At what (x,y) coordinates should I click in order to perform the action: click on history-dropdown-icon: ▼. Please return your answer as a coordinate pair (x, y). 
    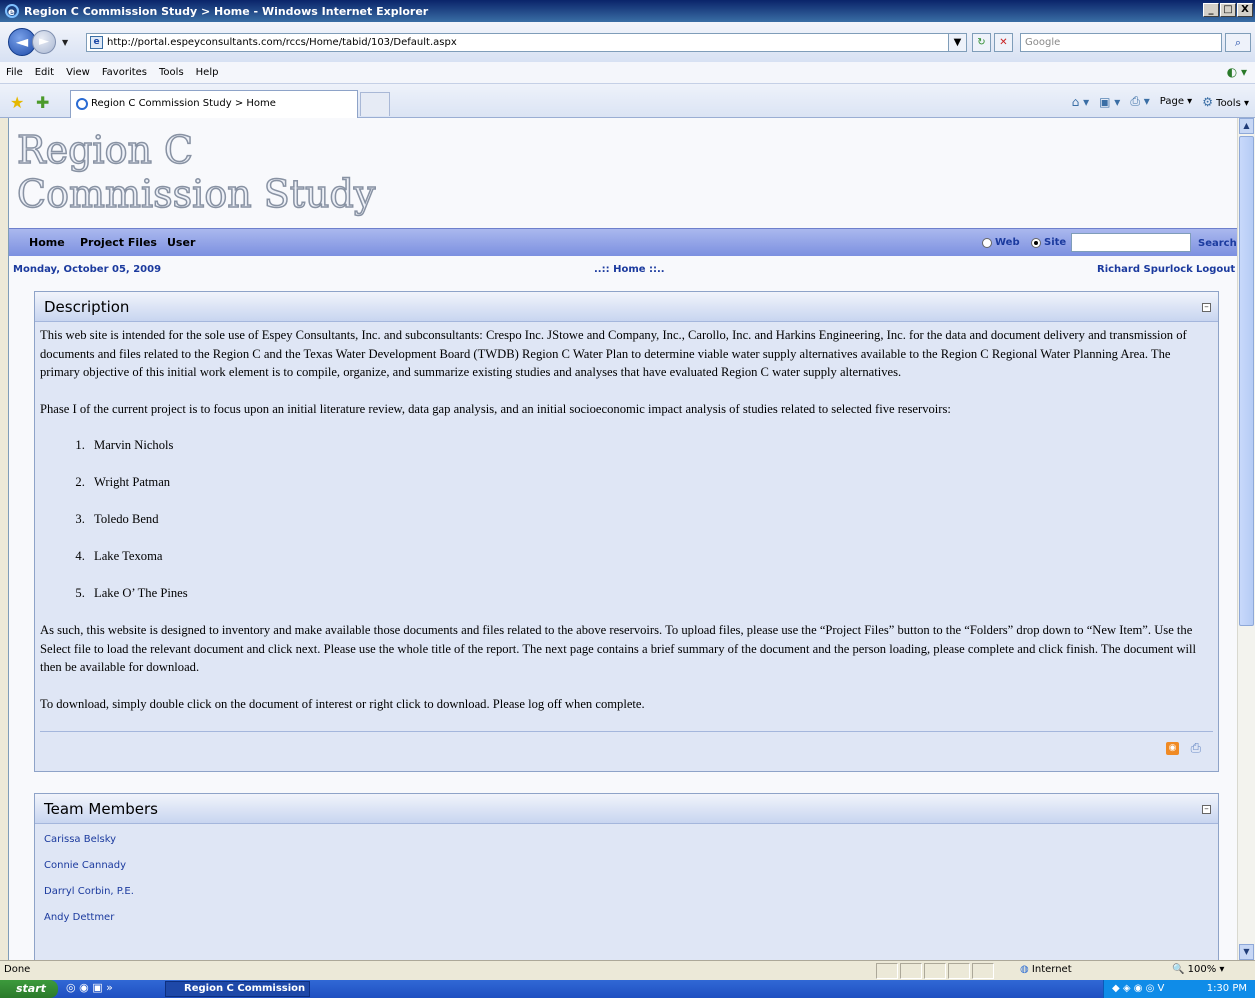
    Looking at the image, I should click on (65, 42).